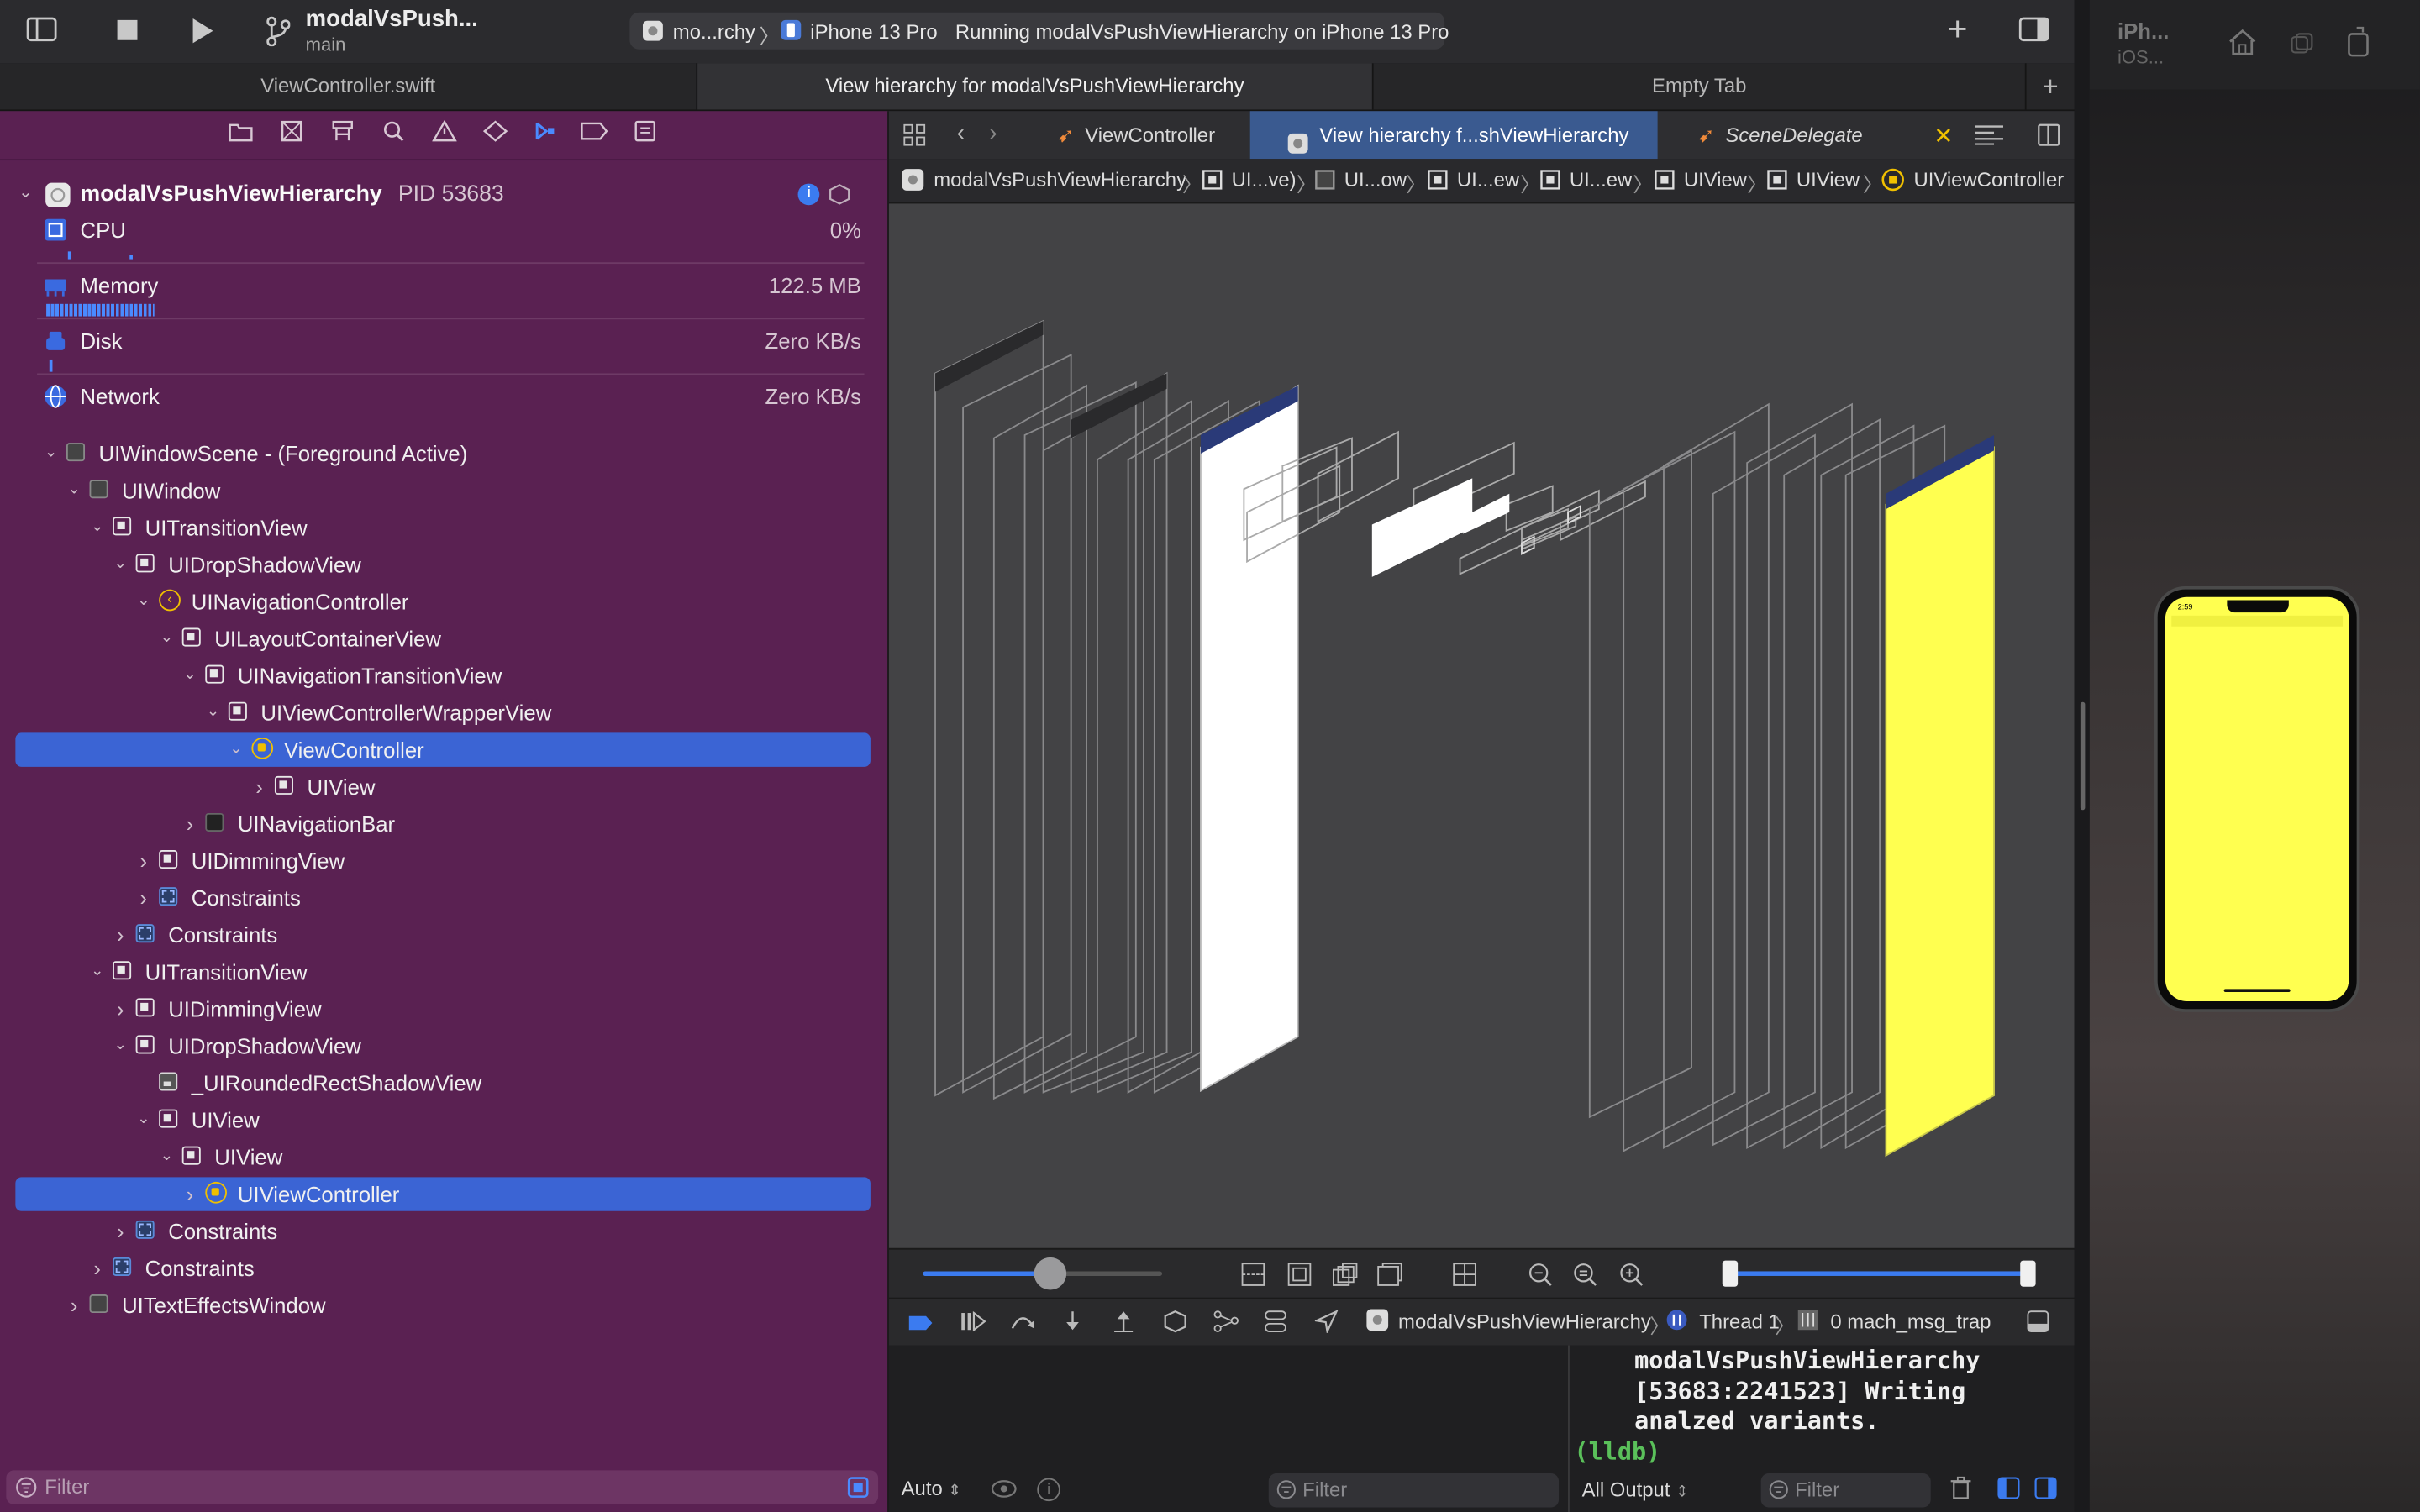 This screenshot has width=2420, height=1512. Describe the element at coordinates (931, 1488) in the screenshot. I see `variables-scope-select: Auto ⇕` at that location.